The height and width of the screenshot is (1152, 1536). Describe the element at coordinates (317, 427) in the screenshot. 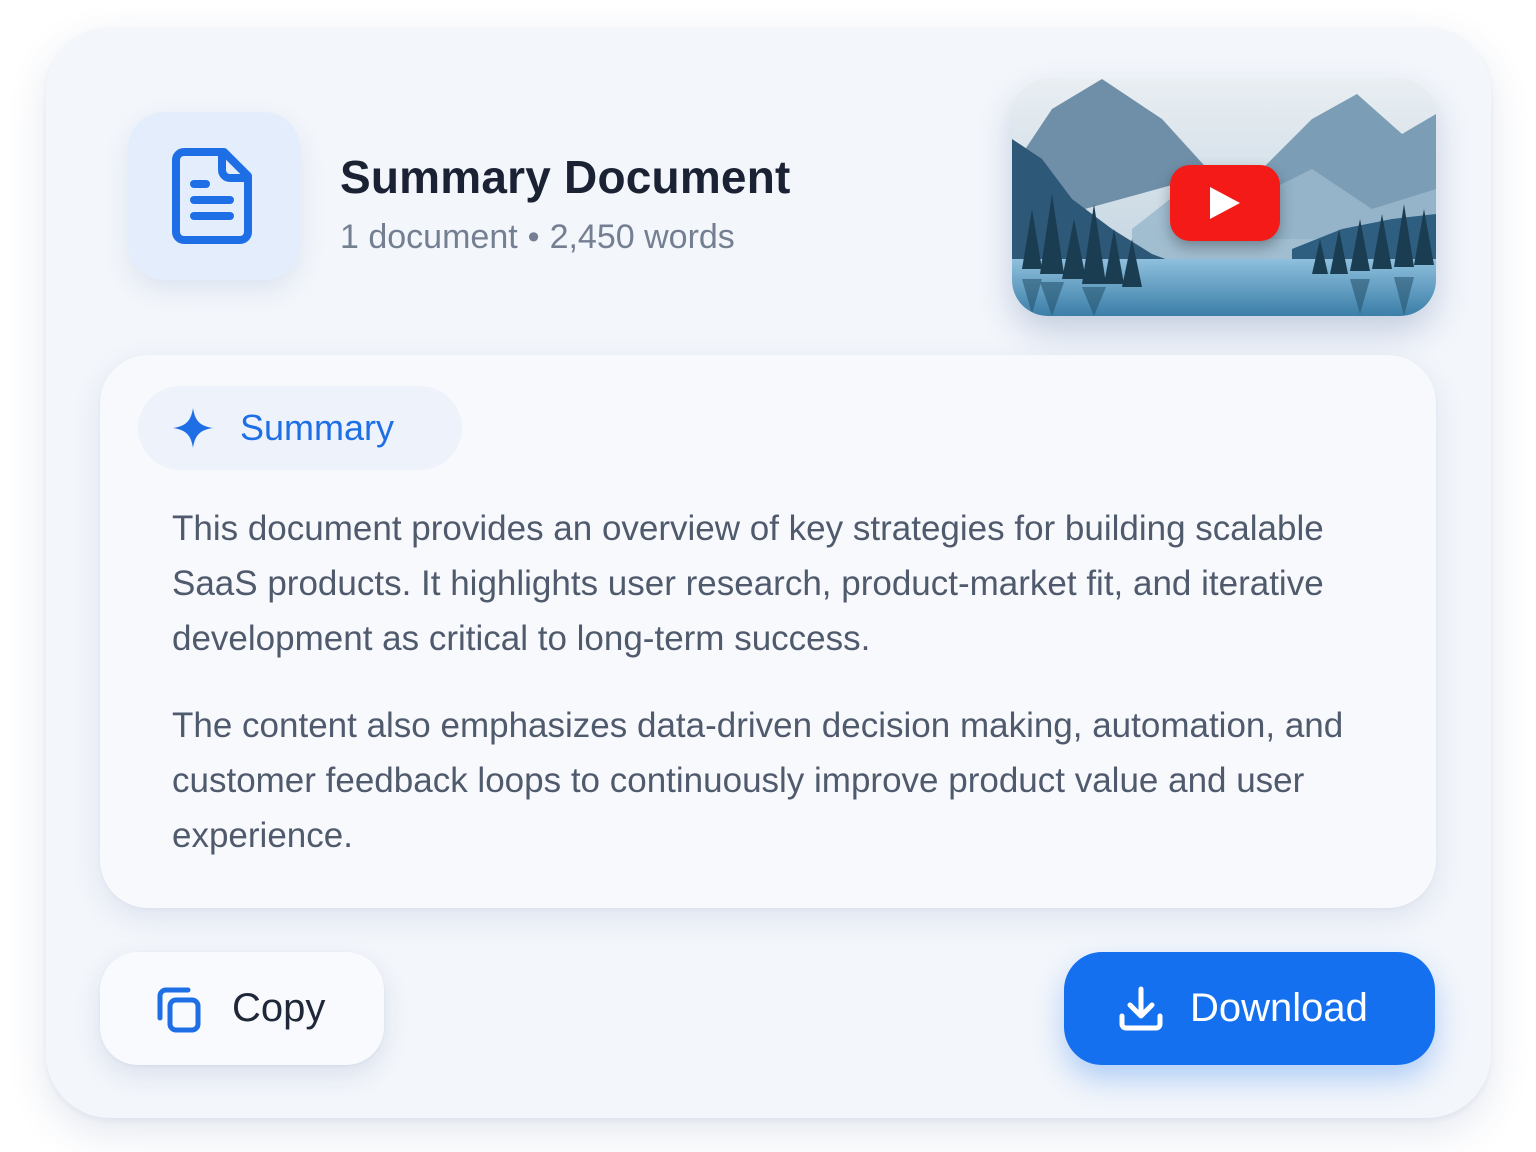

I see `summary-chip-label: Summary` at that location.